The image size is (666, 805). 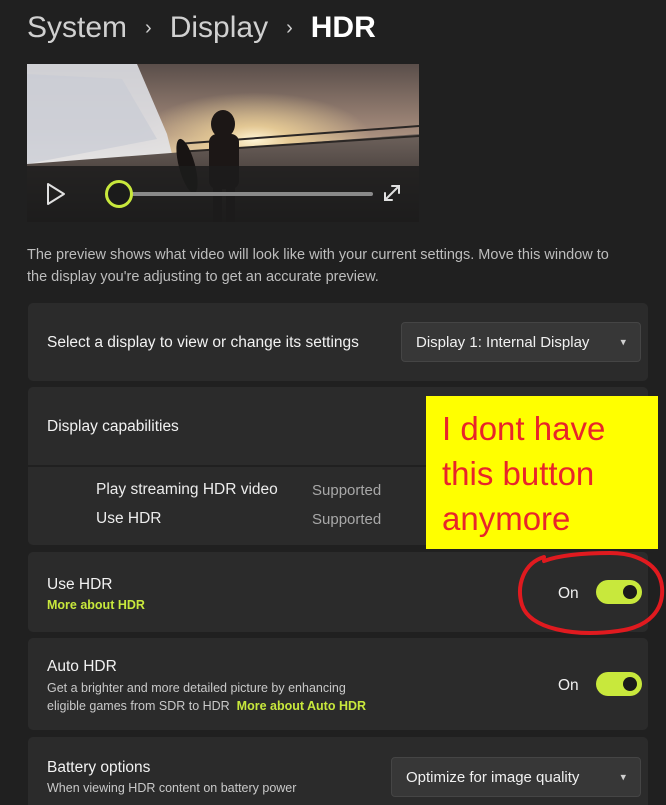 What do you see at coordinates (506, 518) in the screenshot?
I see `annotation-line: anymore` at bounding box center [506, 518].